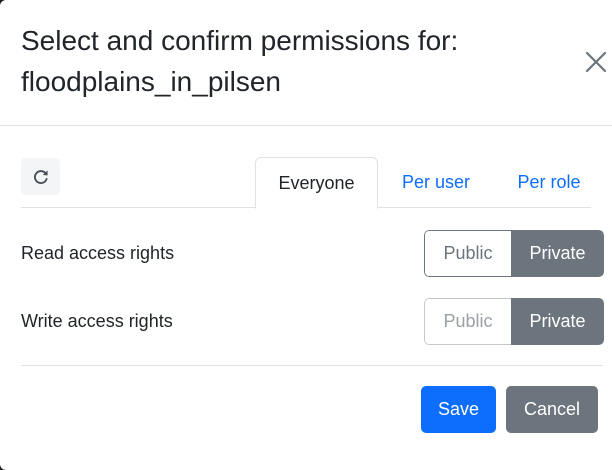 This screenshot has height=470, width=612. I want to click on write-access-toggle: Public Private, so click(514, 321).